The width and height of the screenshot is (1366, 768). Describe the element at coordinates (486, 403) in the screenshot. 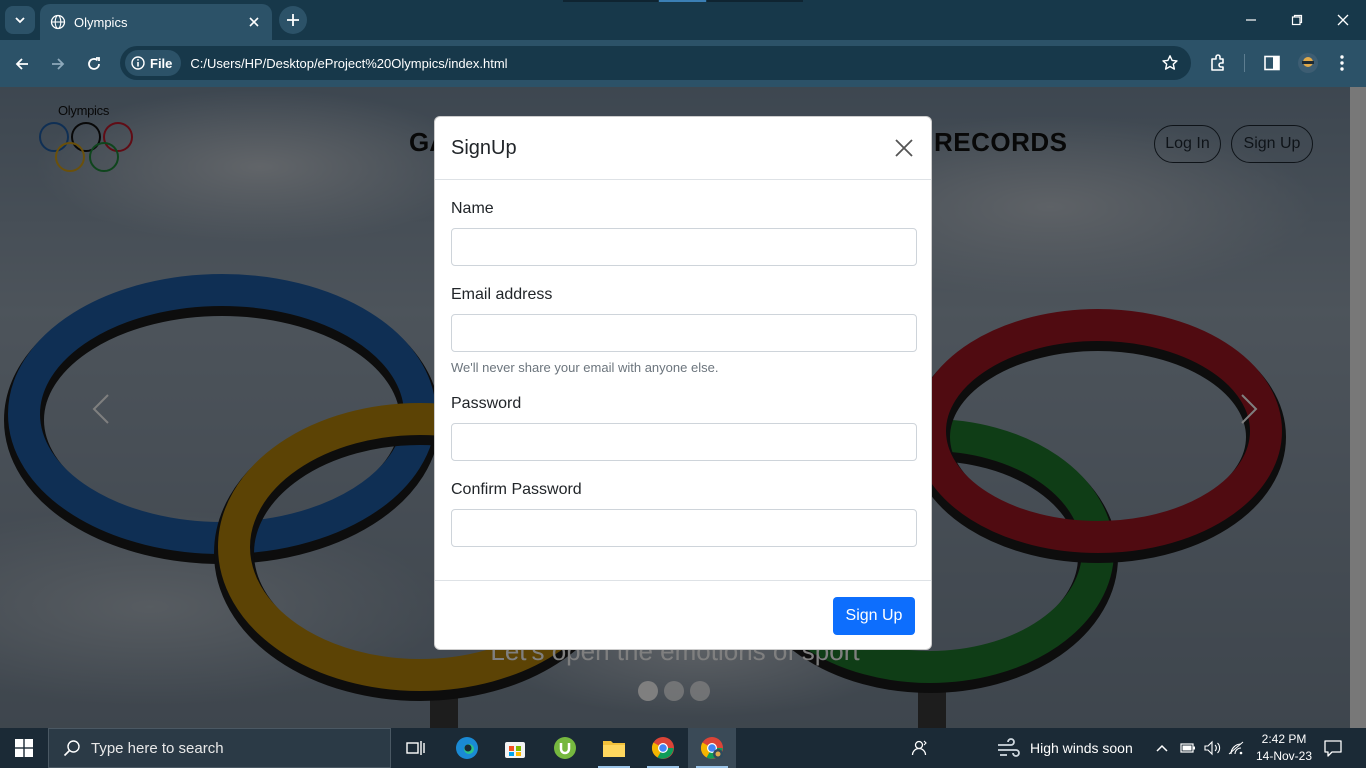

I see `password-label: Password` at that location.